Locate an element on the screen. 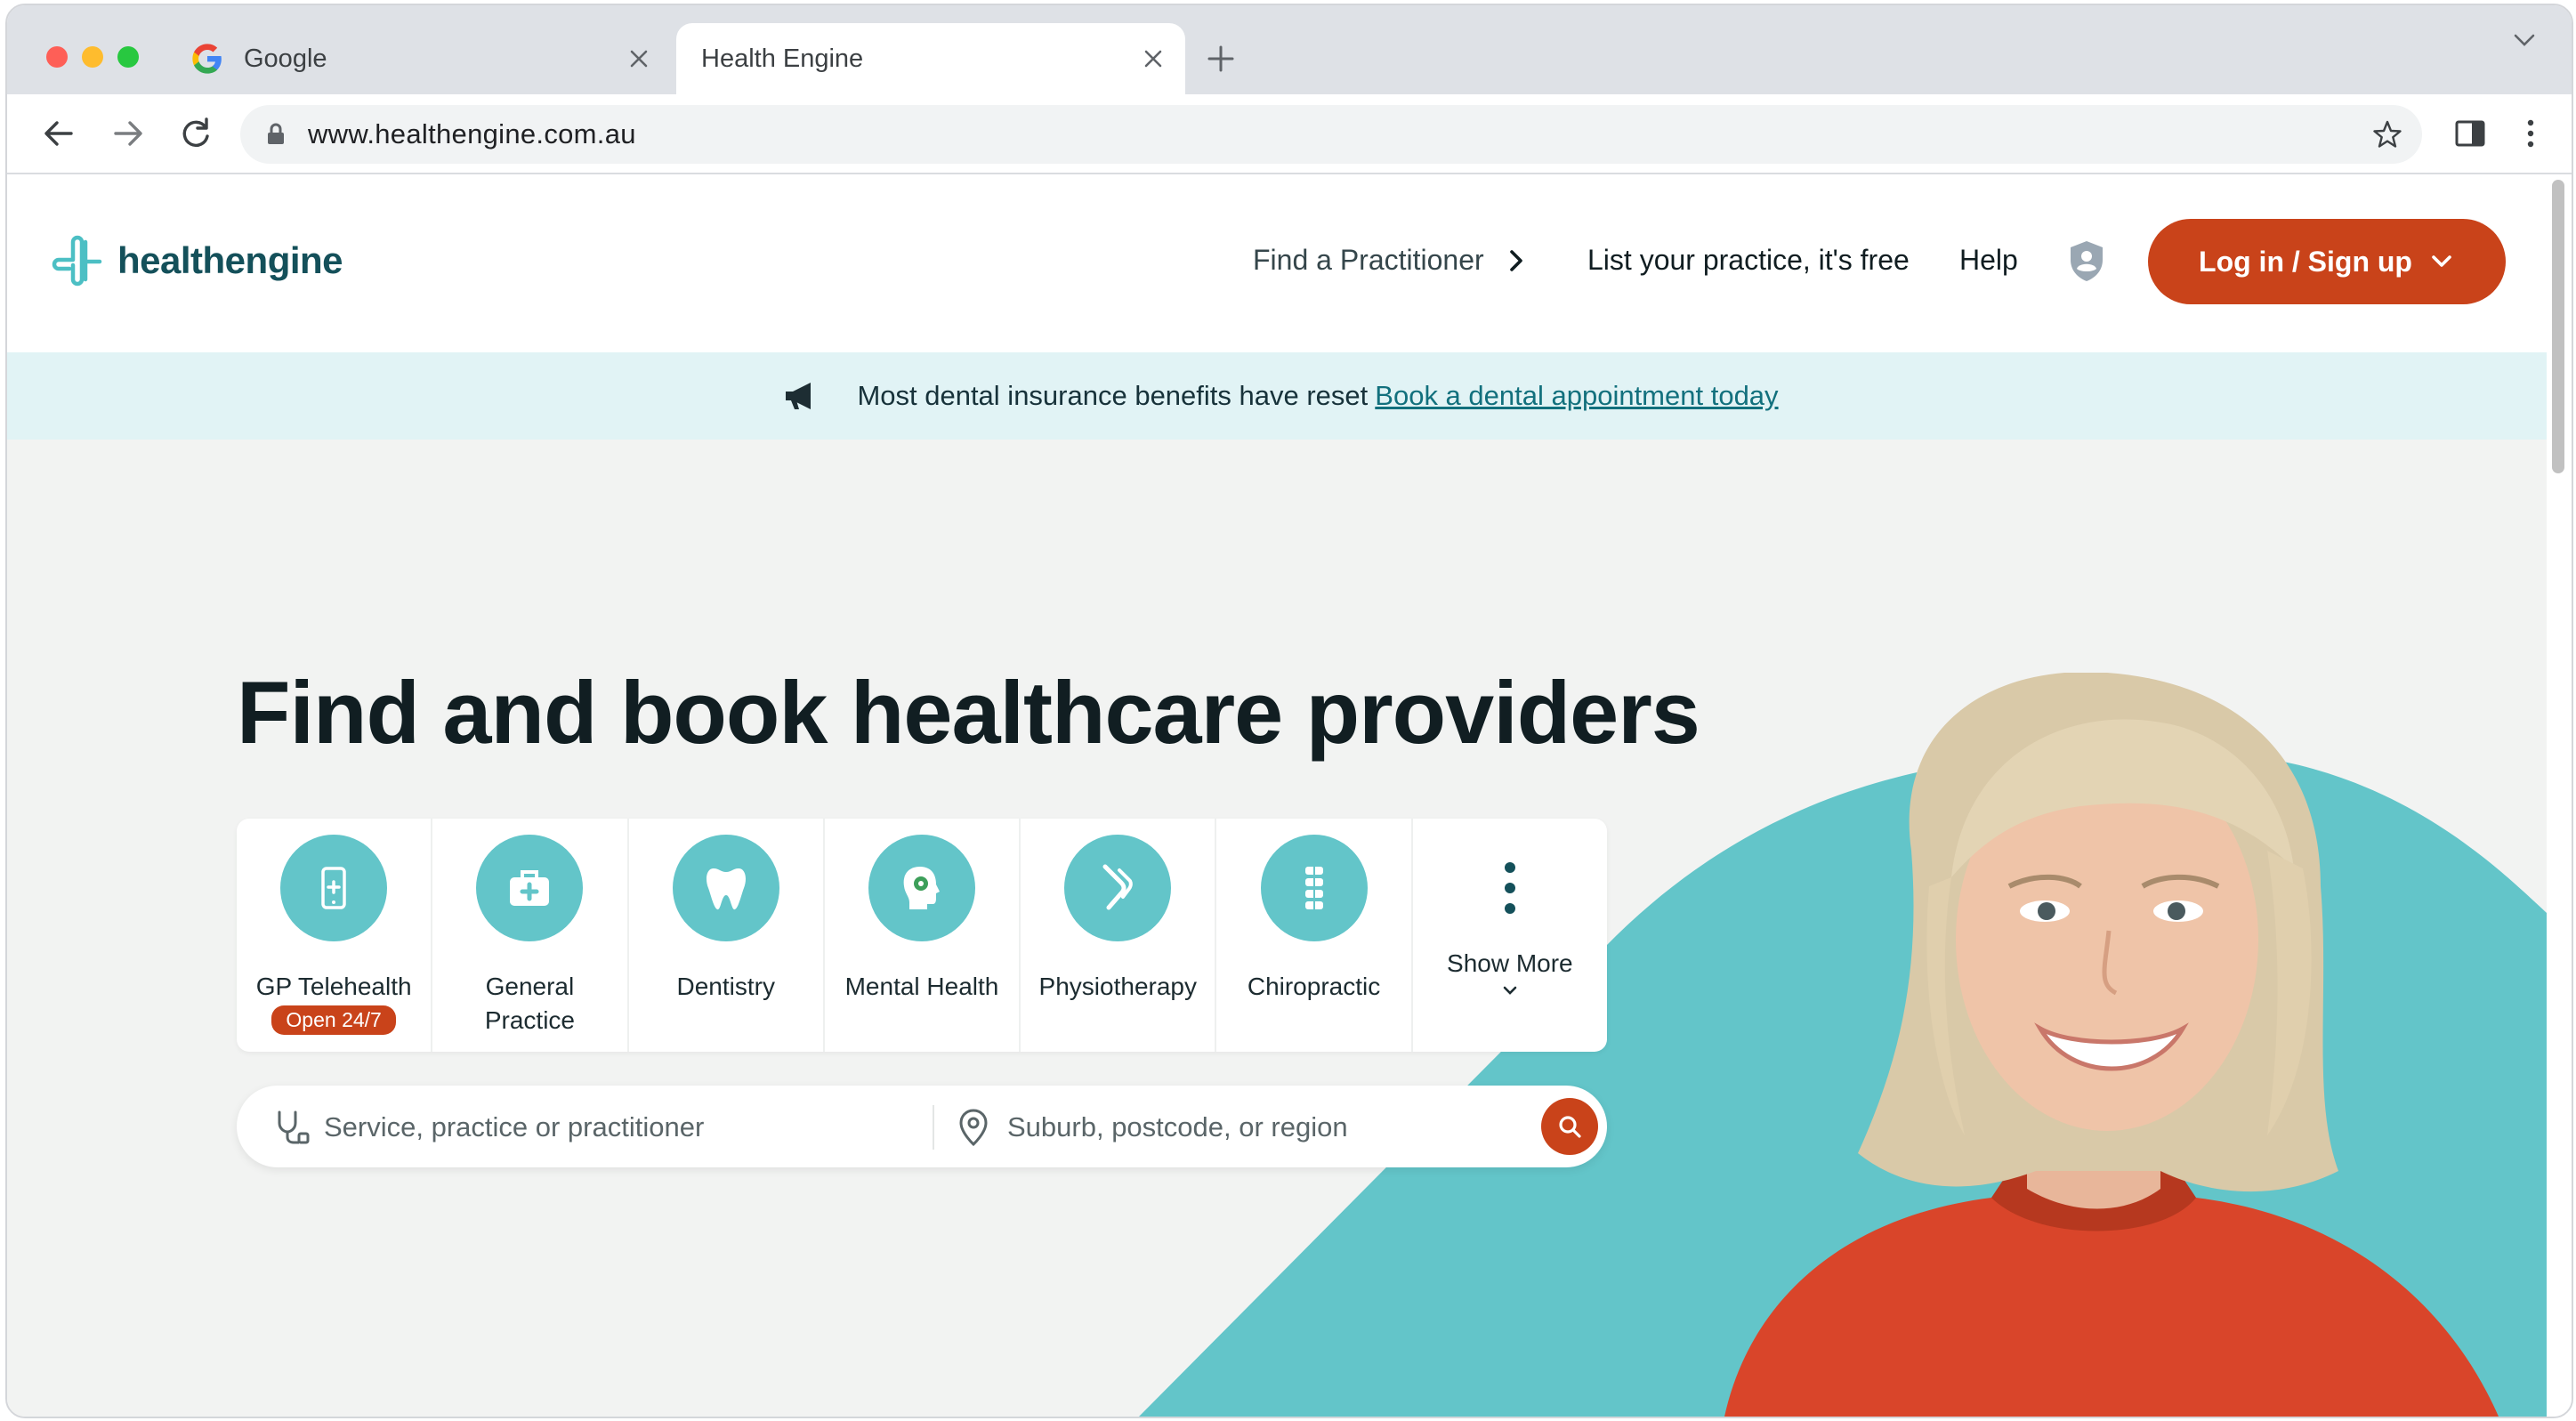 This screenshot has height=1421, width=2576. category-mental-health: Mental Health is located at coordinates (923, 935).